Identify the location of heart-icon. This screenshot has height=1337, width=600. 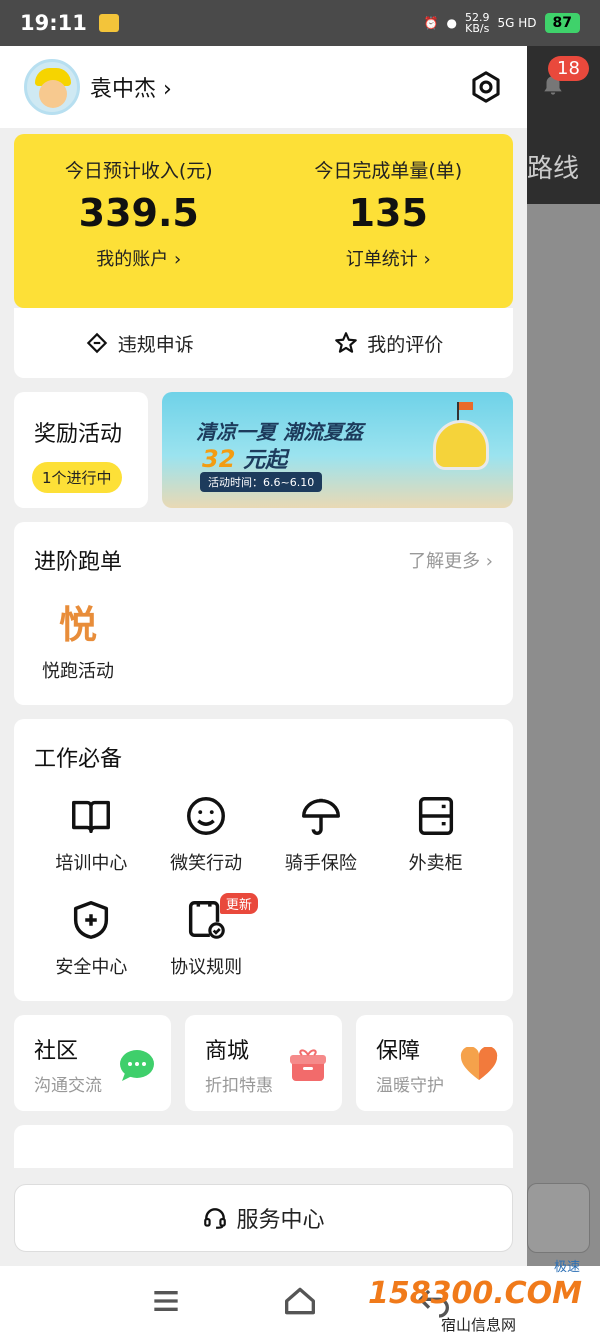
(479, 1063).